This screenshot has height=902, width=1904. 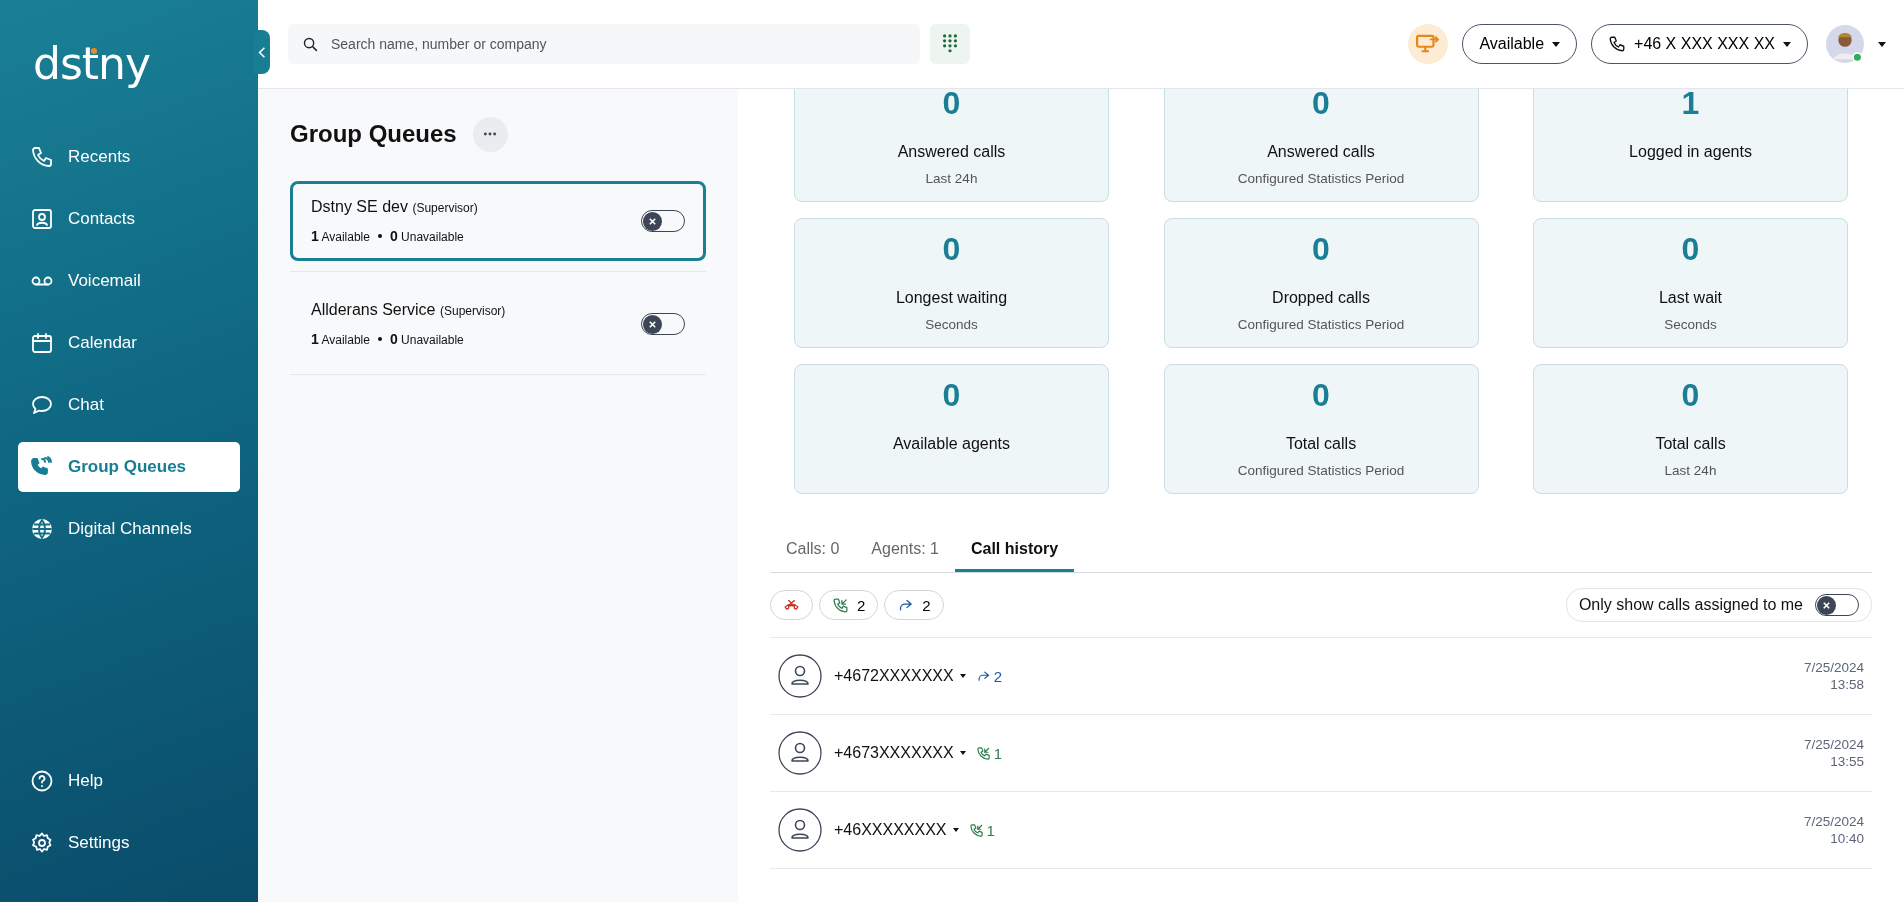 I want to click on stat-value: 1, so click(x=1690, y=106).